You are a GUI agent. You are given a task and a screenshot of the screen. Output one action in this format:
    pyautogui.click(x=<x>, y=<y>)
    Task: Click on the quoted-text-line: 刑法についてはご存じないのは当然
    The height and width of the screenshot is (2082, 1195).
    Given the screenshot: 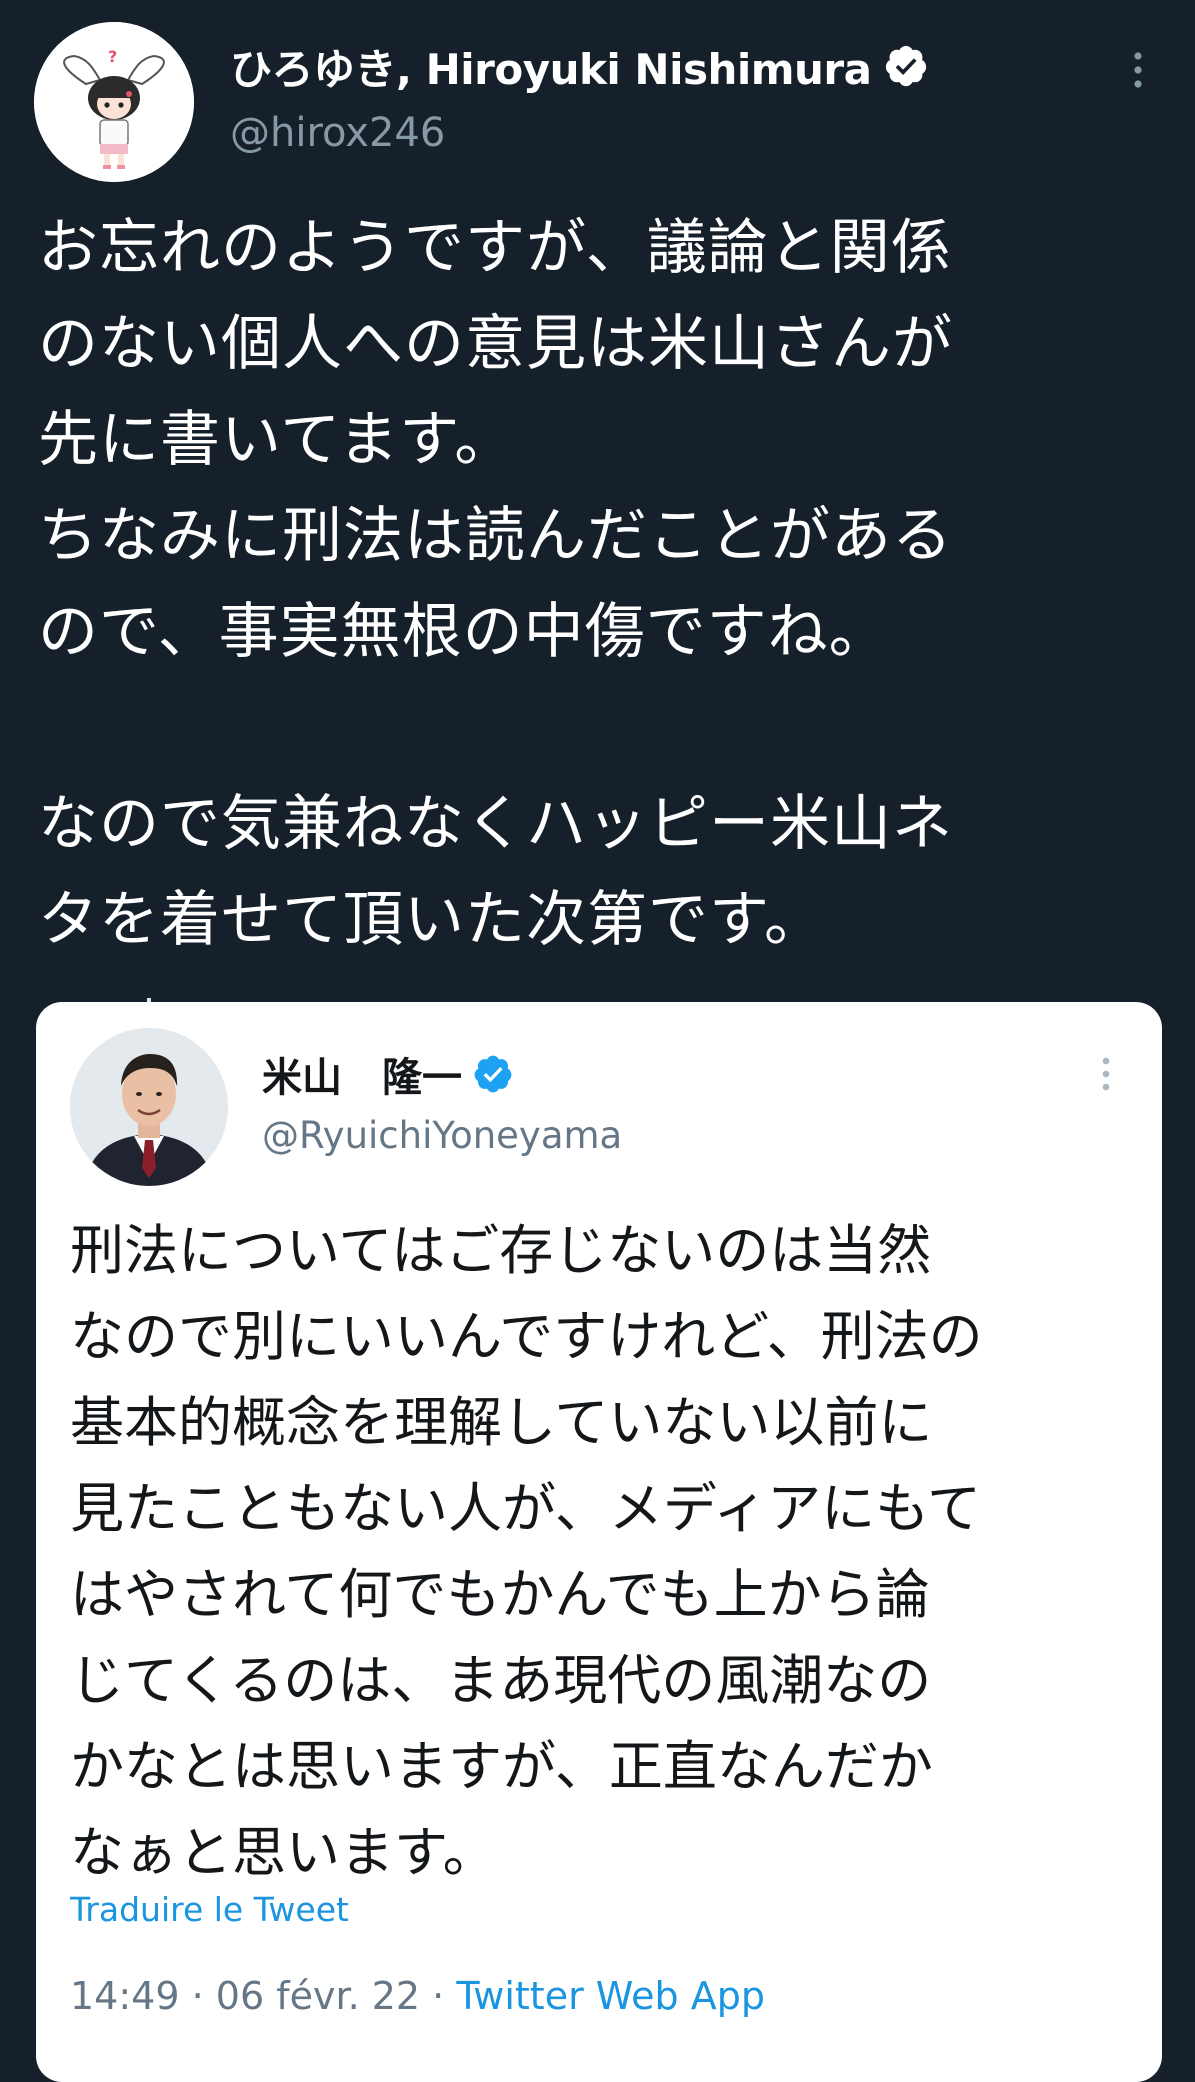 What is the action you would take?
    pyautogui.click(x=501, y=1250)
    